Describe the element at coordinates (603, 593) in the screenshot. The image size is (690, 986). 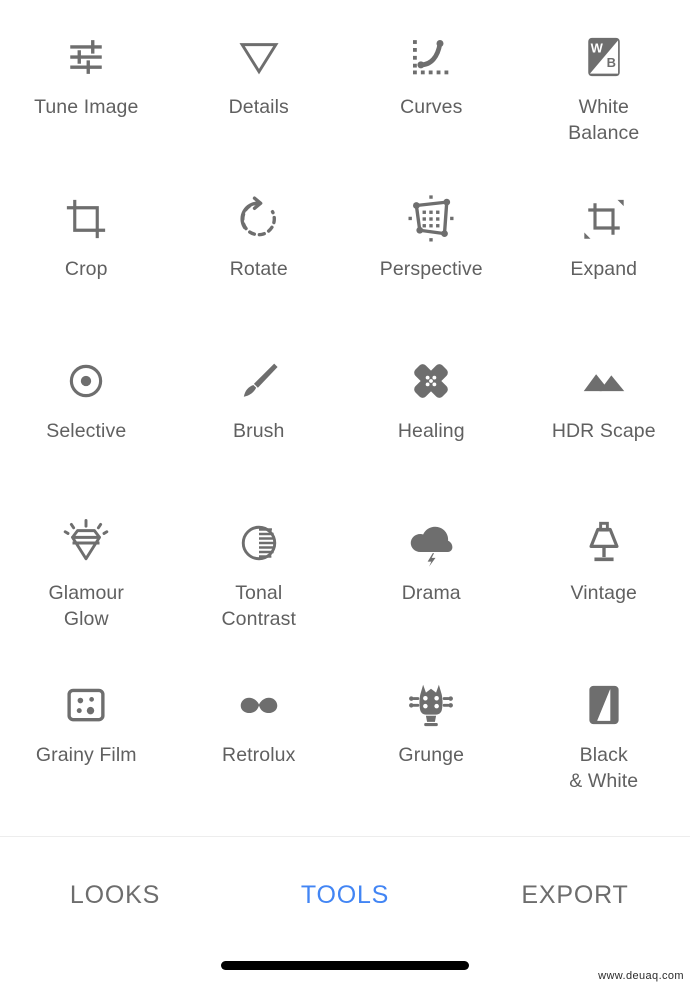
I see `tool-label: Vintage` at that location.